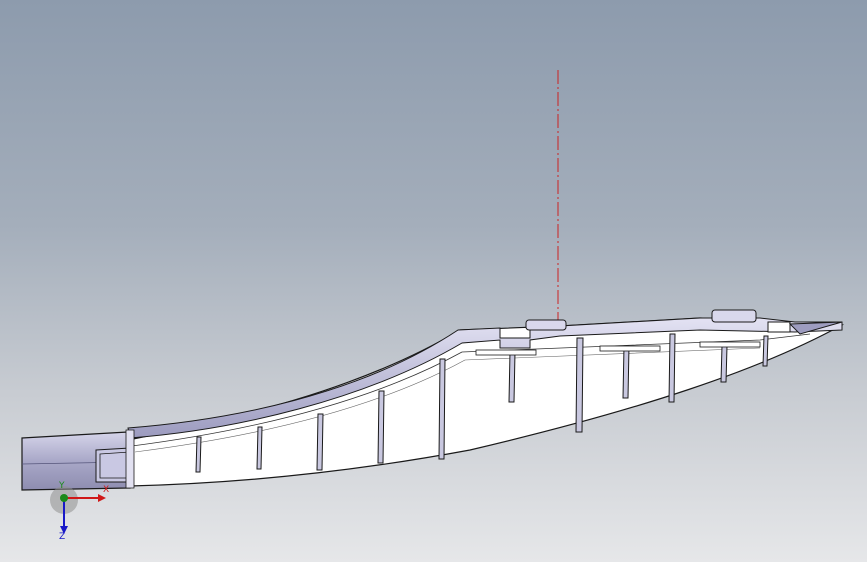 The image size is (867, 562). Describe the element at coordinates (62, 537) in the screenshot. I see `triad-z-label: Z` at that location.